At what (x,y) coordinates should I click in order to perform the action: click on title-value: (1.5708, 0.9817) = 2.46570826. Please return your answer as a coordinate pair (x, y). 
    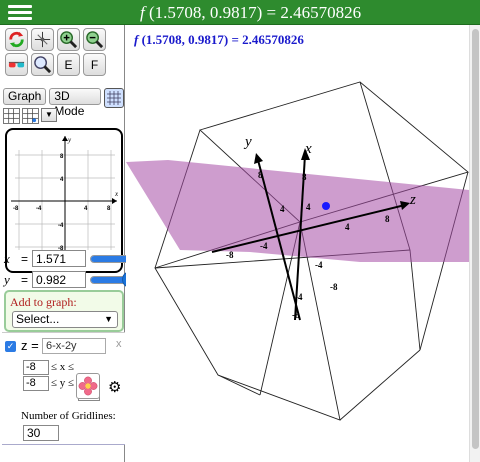
    Looking at the image, I should click on (253, 12).